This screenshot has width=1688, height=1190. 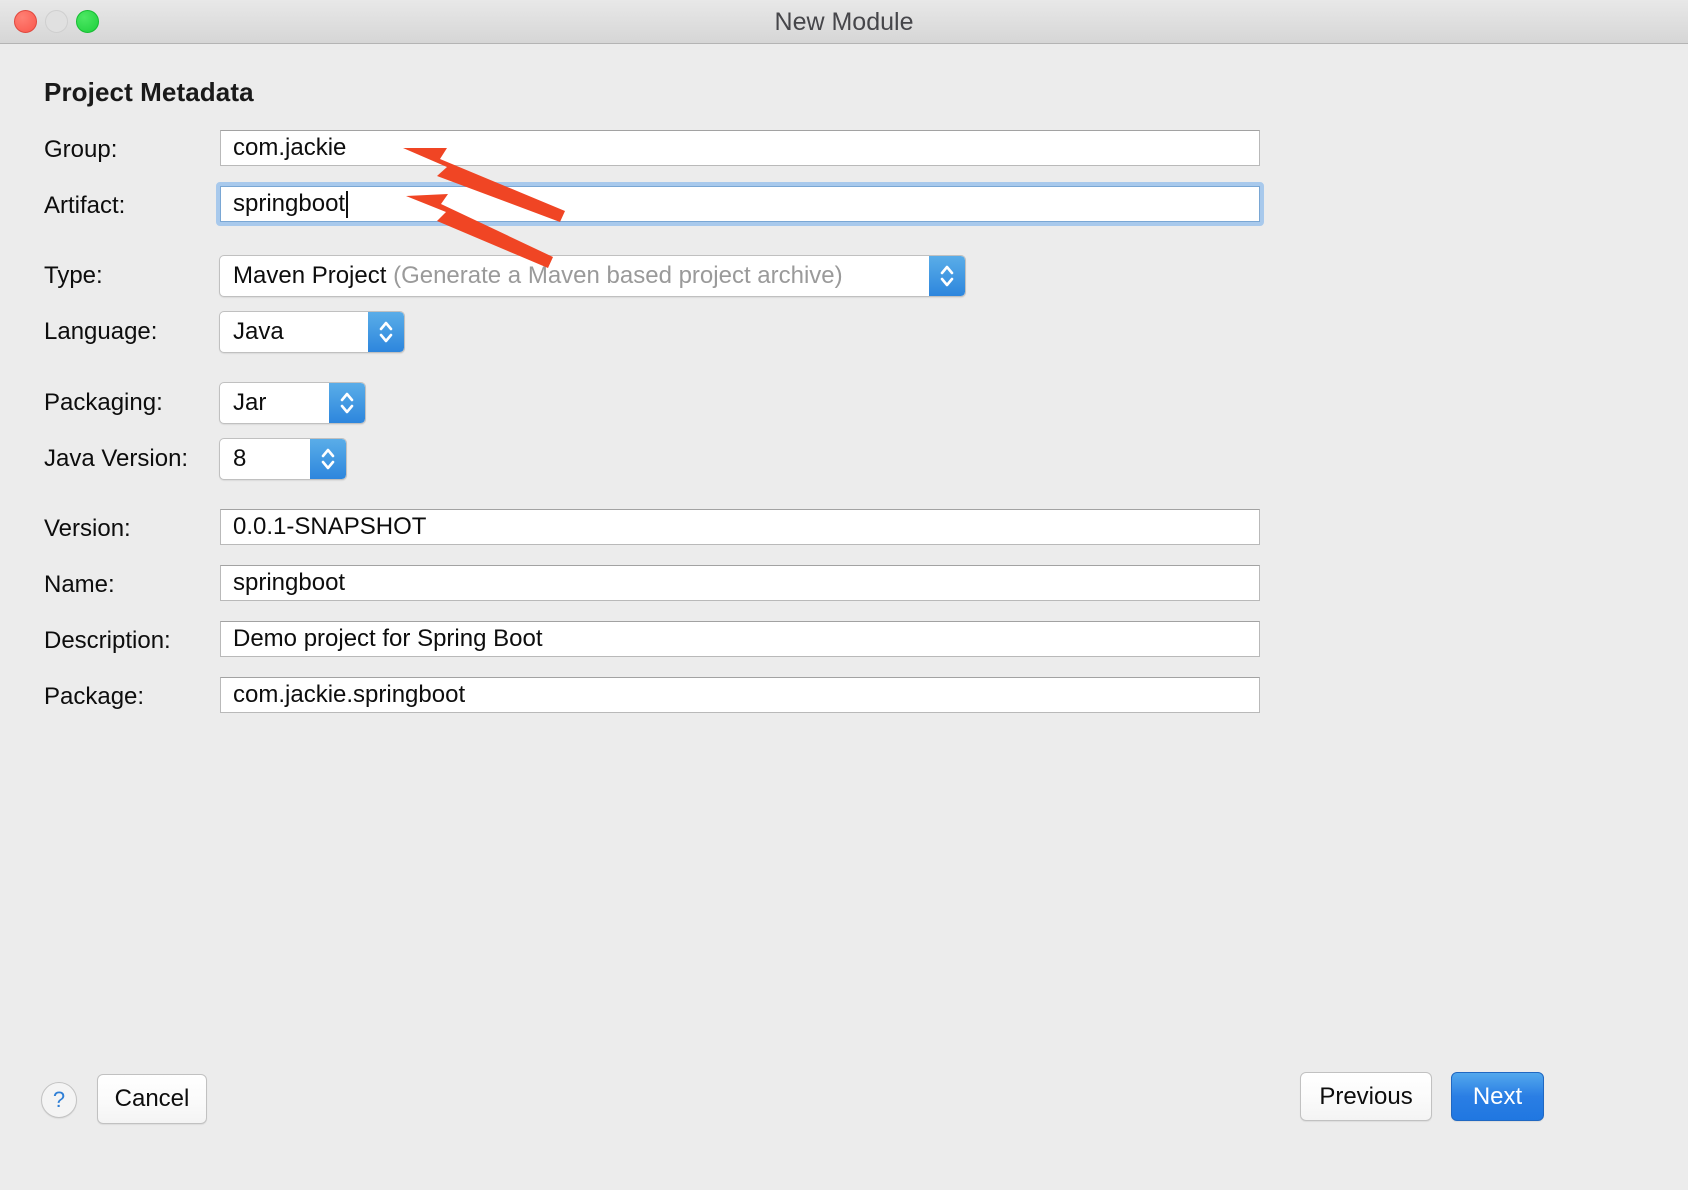 I want to click on next-button: Next, so click(x=1497, y=1096).